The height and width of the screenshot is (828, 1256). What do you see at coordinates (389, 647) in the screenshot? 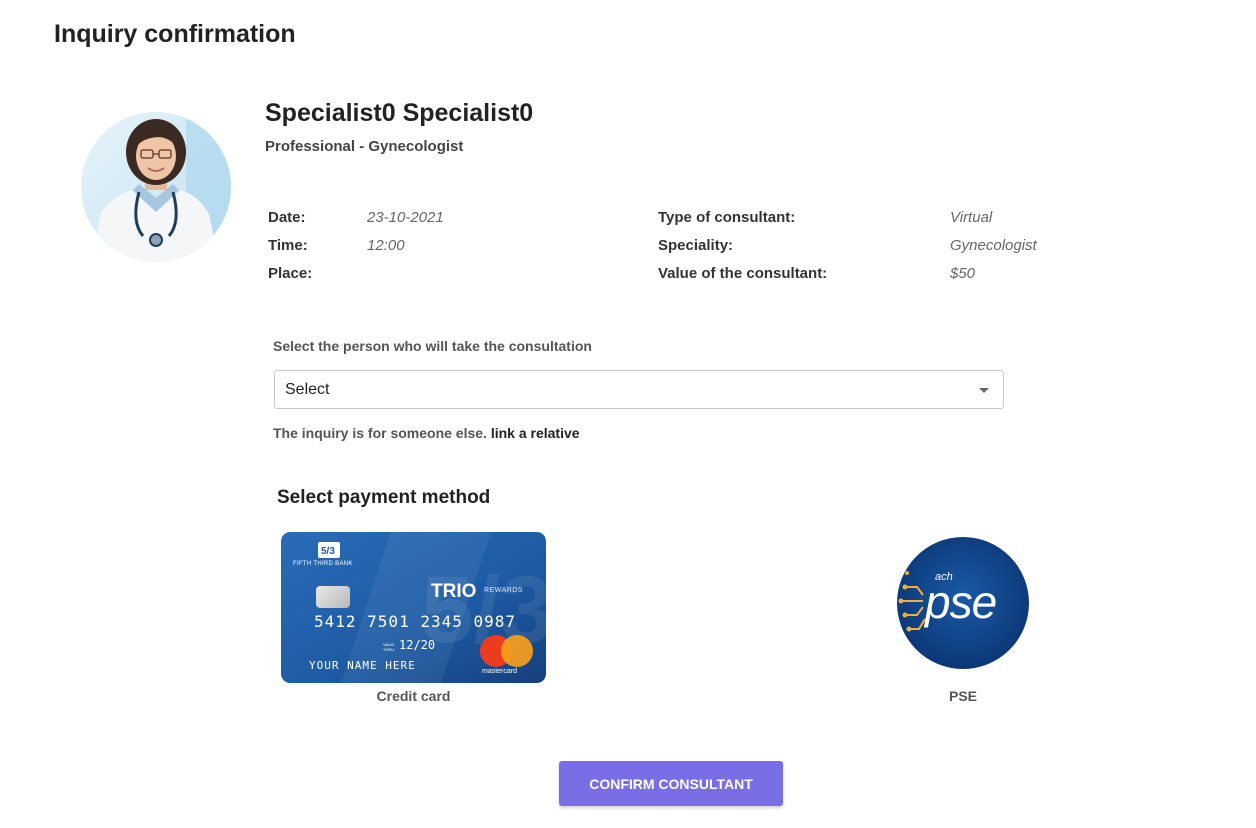
I see `card-valid-thru-label: VALID THRU` at bounding box center [389, 647].